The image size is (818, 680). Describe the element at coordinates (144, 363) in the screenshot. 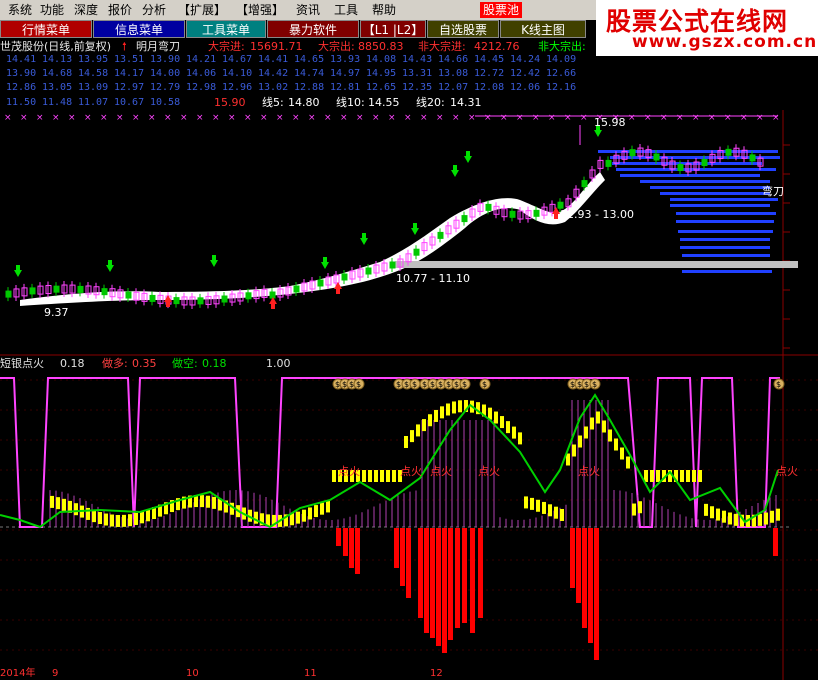

I see `long-value: 0.35` at that location.